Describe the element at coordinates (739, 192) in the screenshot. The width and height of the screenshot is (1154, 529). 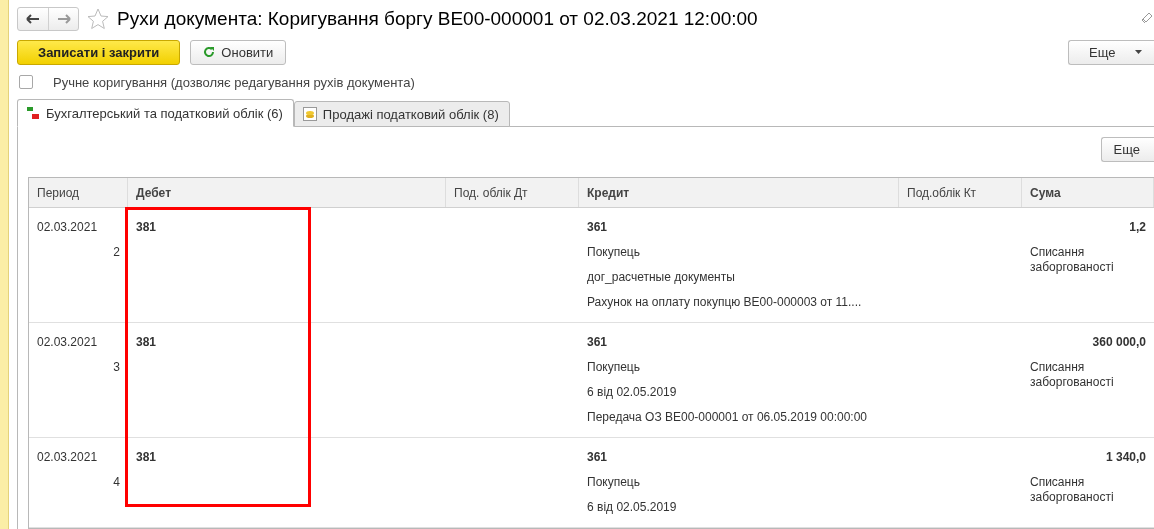
I see `column-header: Кредит` at that location.